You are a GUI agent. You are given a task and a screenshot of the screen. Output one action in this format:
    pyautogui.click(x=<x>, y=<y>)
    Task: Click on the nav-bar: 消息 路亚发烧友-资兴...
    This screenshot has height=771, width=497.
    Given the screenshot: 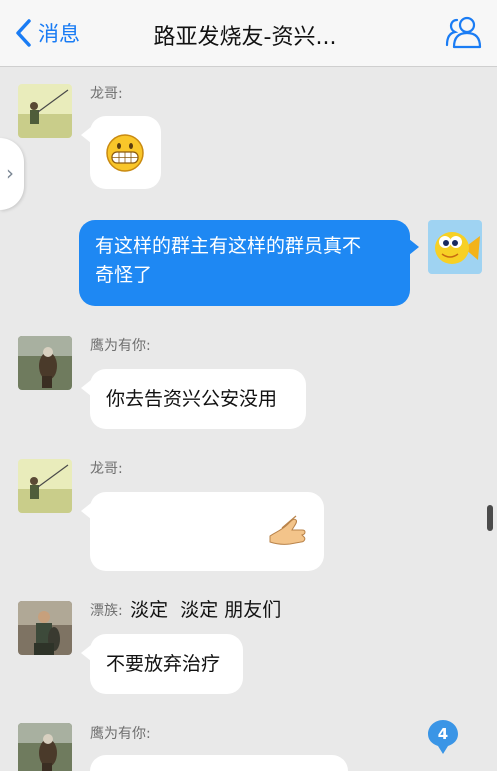 What is the action you would take?
    pyautogui.click(x=248, y=33)
    